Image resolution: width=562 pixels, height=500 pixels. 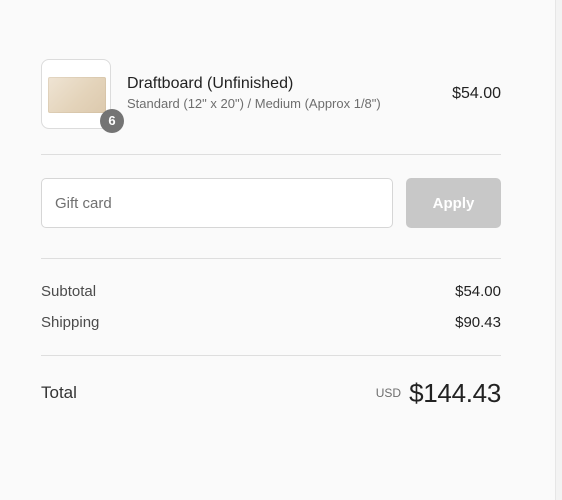 I want to click on shipping-value: $90.43, so click(x=478, y=322).